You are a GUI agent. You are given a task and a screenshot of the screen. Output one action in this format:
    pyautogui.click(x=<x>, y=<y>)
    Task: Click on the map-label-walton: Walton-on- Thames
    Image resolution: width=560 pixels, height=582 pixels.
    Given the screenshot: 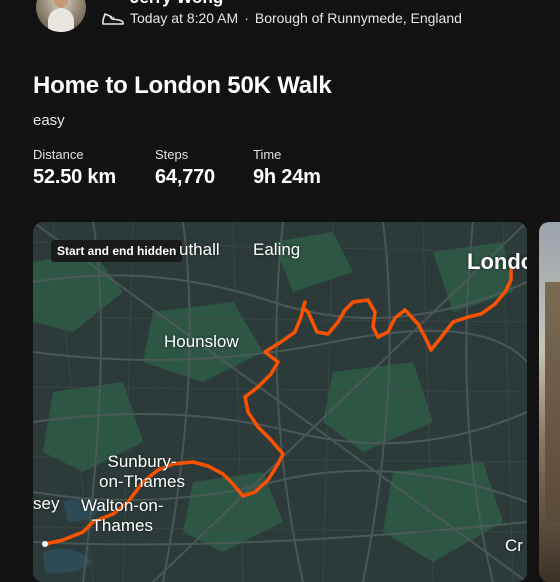 What is the action you would take?
    pyautogui.click(x=122, y=515)
    